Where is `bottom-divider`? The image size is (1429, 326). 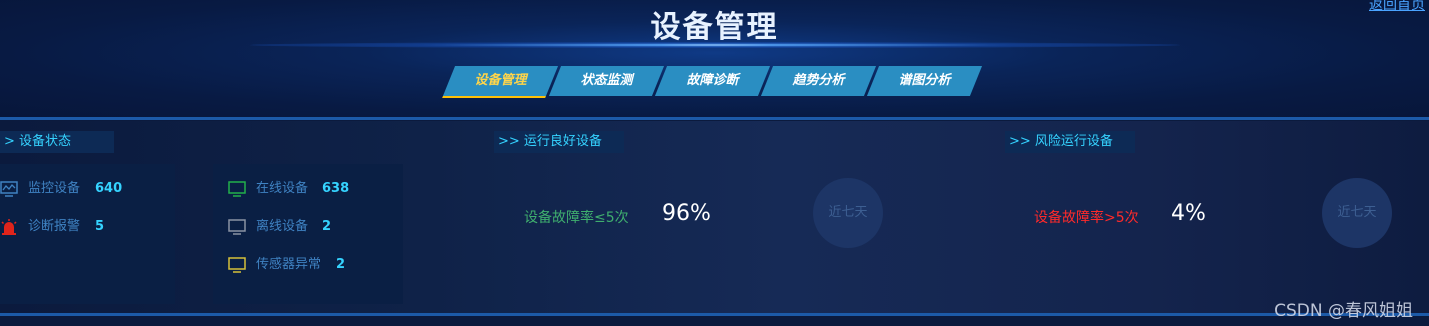 bottom-divider is located at coordinates (714, 314).